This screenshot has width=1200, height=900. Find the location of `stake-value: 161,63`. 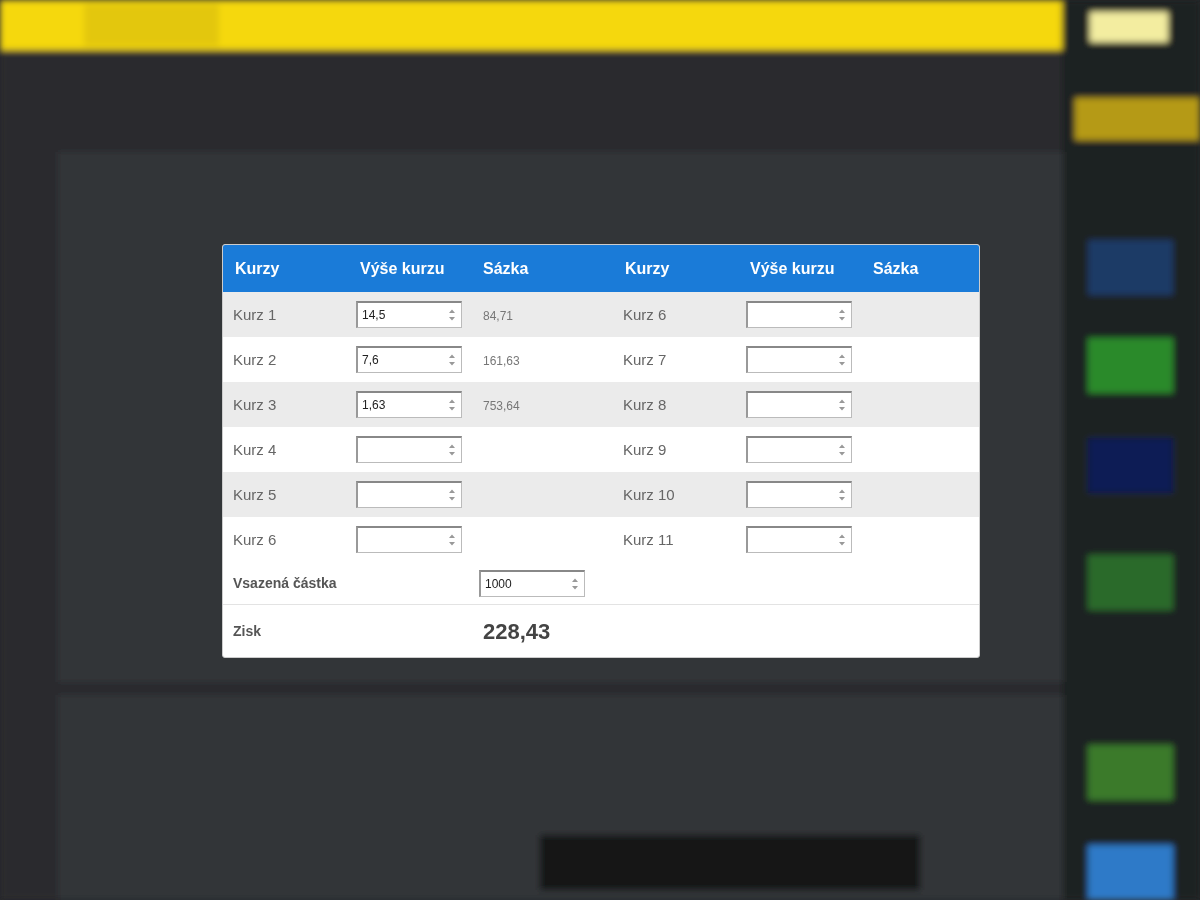

stake-value: 161,63 is located at coordinates (501, 360).